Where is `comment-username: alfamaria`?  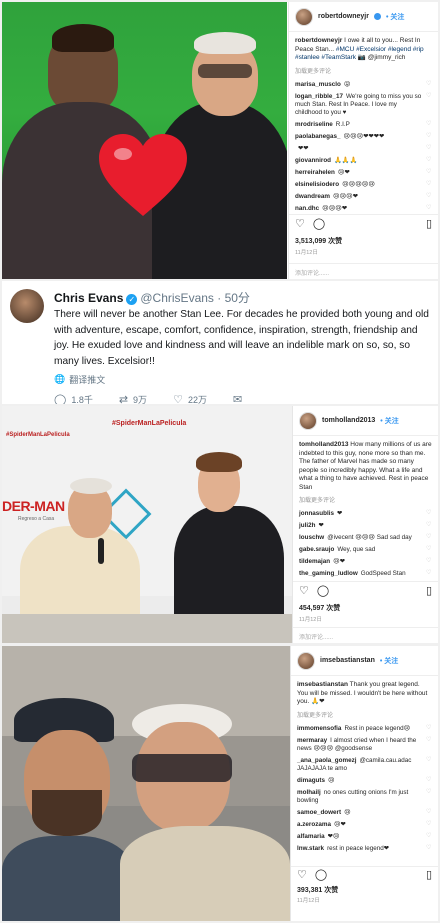 comment-username: alfamaria is located at coordinates (311, 836).